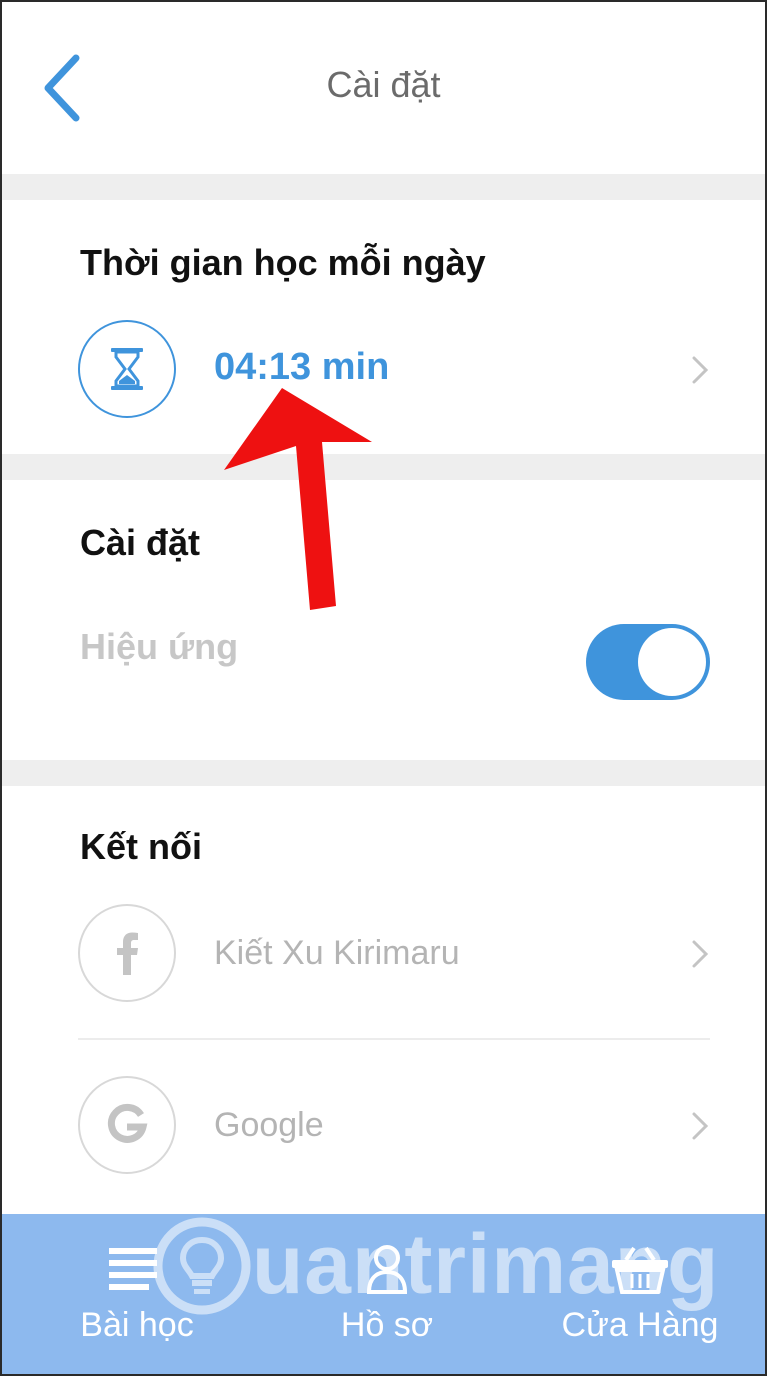  I want to click on facebook-connect-row: Kiết Xu Kirimaru, so click(394, 954).